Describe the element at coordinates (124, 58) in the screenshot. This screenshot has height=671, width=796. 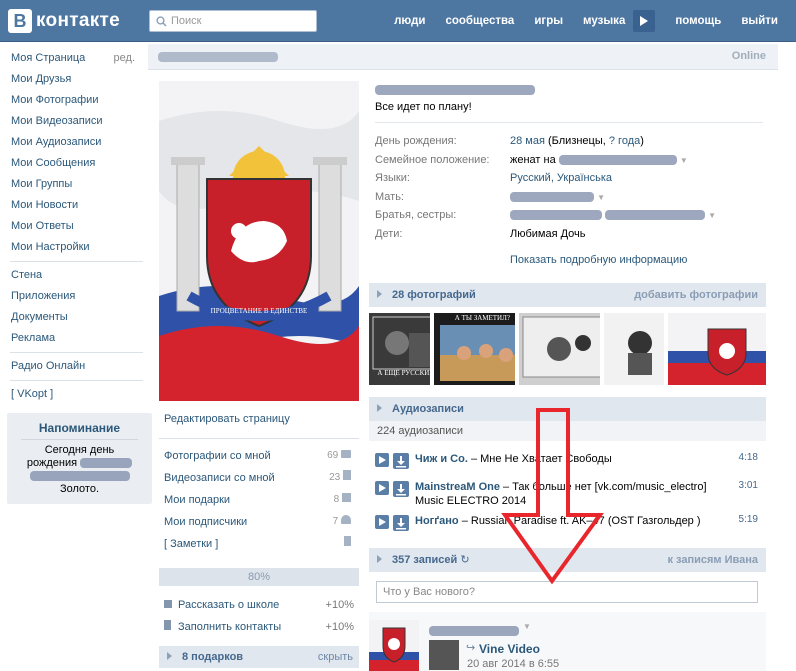
I see `edit-link: ред.` at that location.